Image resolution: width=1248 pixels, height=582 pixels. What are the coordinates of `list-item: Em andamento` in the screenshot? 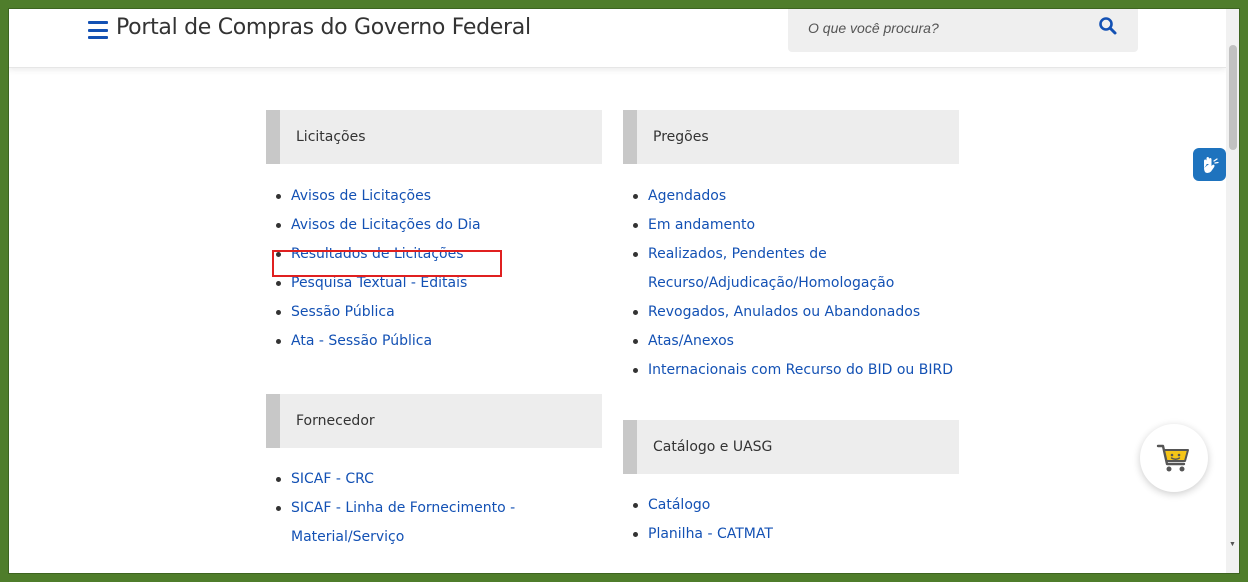 It's located at (794, 225).